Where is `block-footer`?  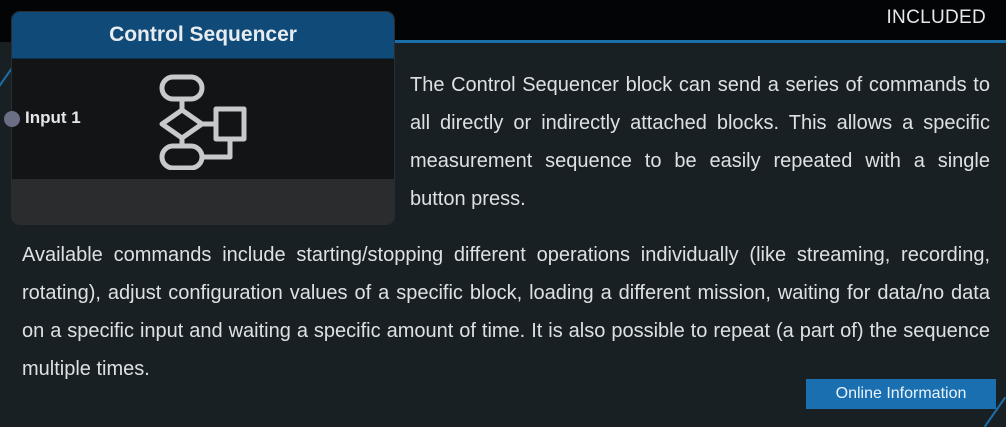 block-footer is located at coordinates (203, 201).